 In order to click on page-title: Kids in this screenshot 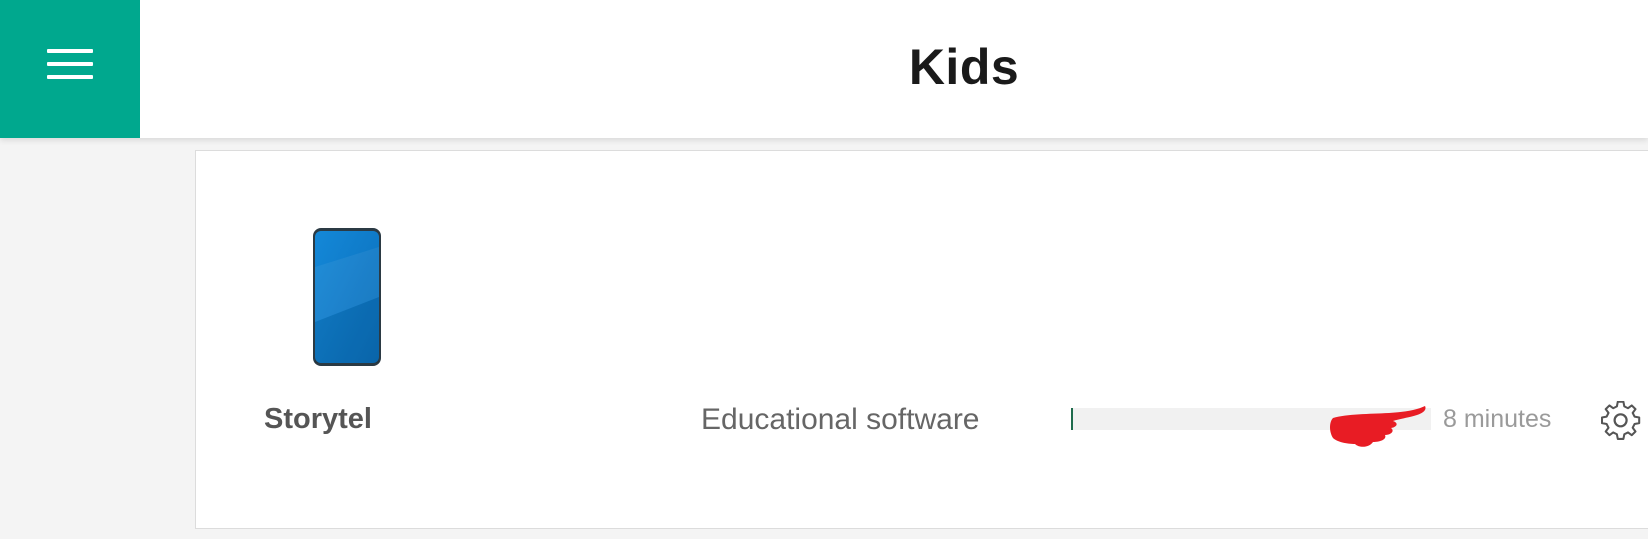, I will do `click(964, 67)`.